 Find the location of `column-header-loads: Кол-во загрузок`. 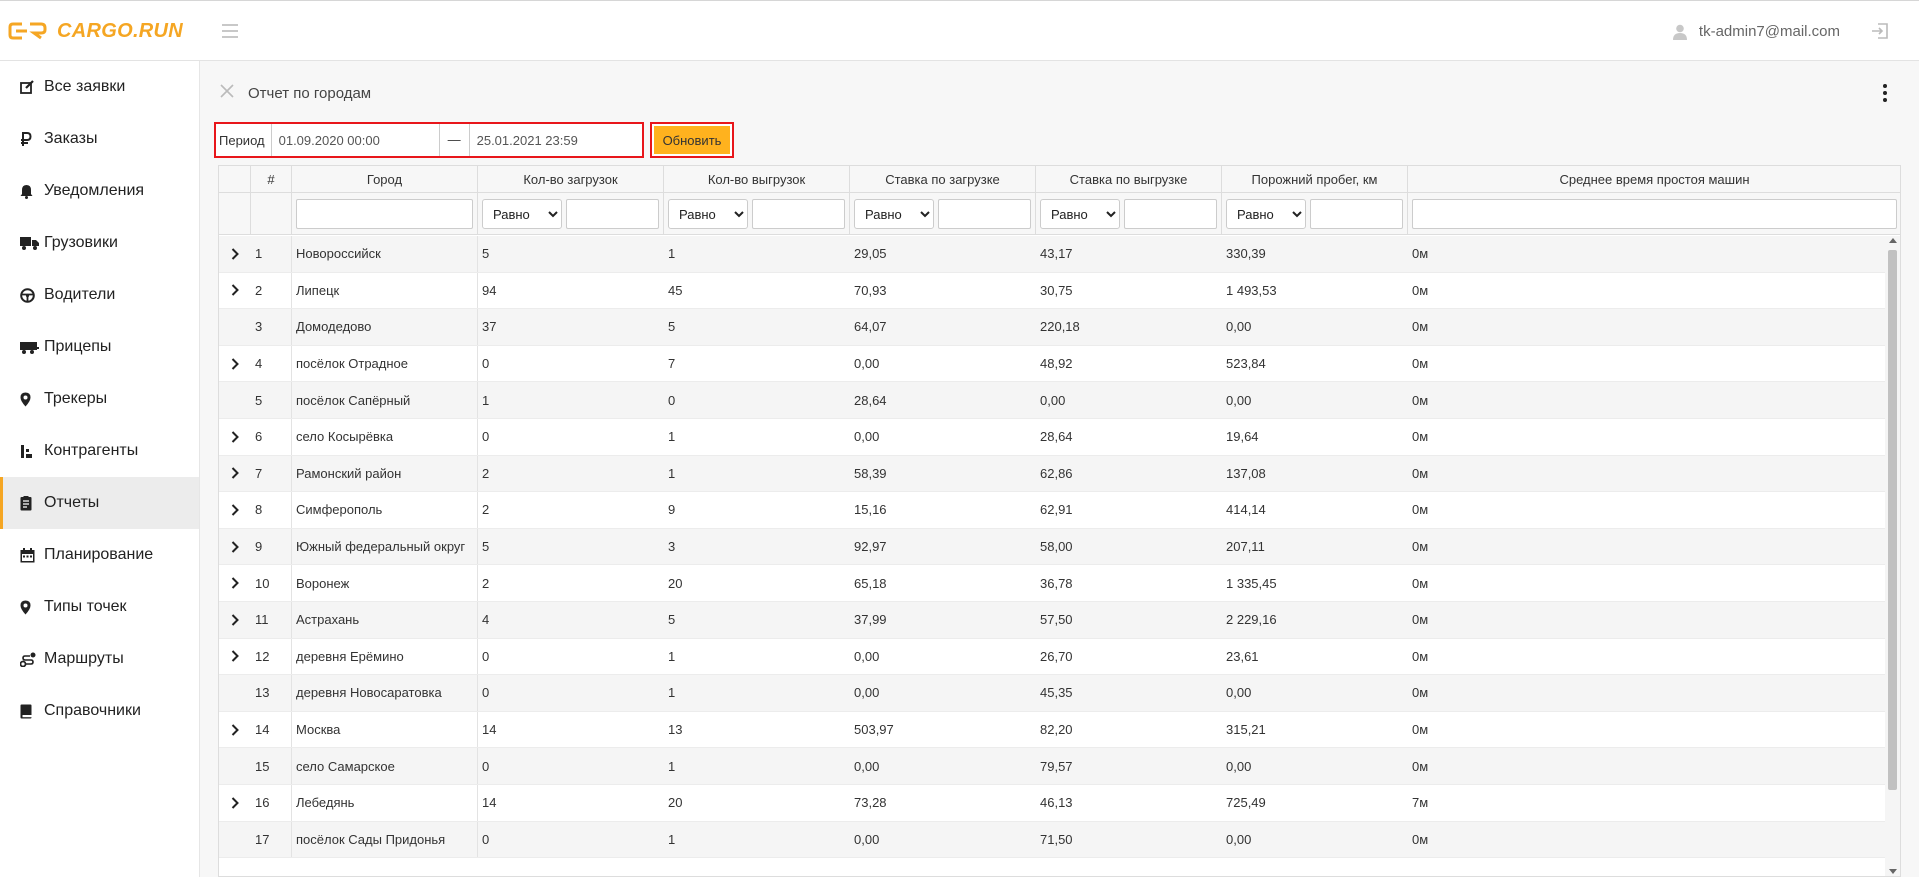

column-header-loads: Кол-во загрузок is located at coordinates (571, 179).